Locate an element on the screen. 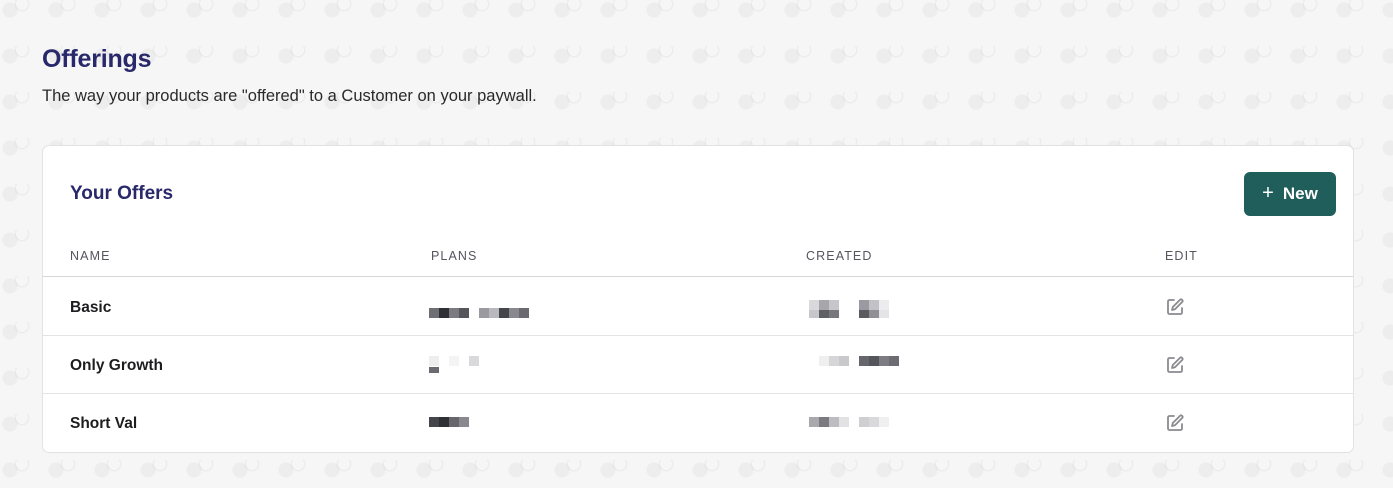 This screenshot has width=1393, height=488. new-offer-button: + New is located at coordinates (1290, 194).